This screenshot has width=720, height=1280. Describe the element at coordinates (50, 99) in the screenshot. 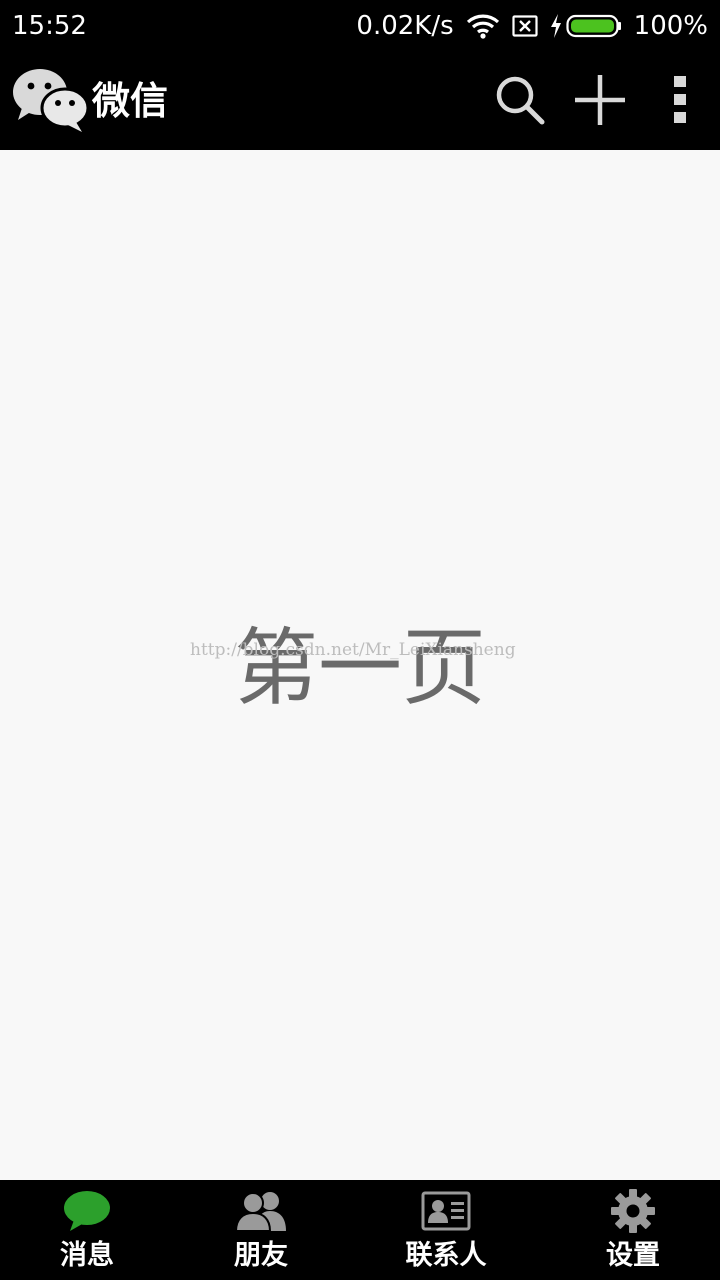

I see `wechat-logo-icon` at that location.